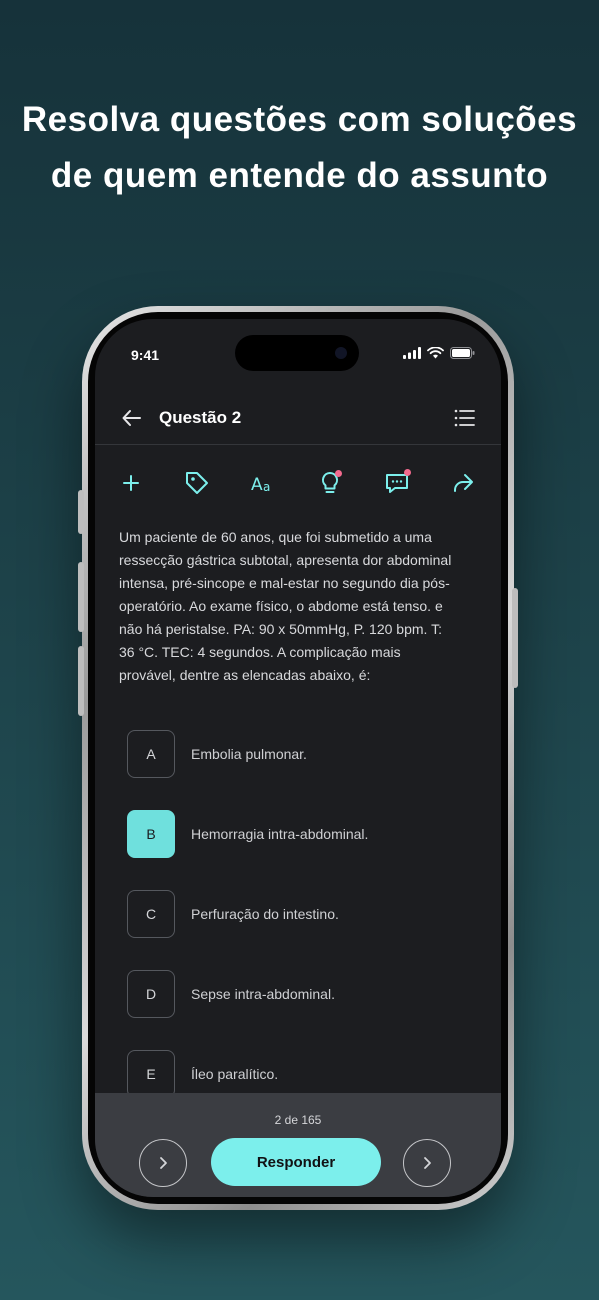 The height and width of the screenshot is (1300, 599). What do you see at coordinates (299, 175) in the screenshot?
I see `headline-line-2: de quem entende do assunto` at bounding box center [299, 175].